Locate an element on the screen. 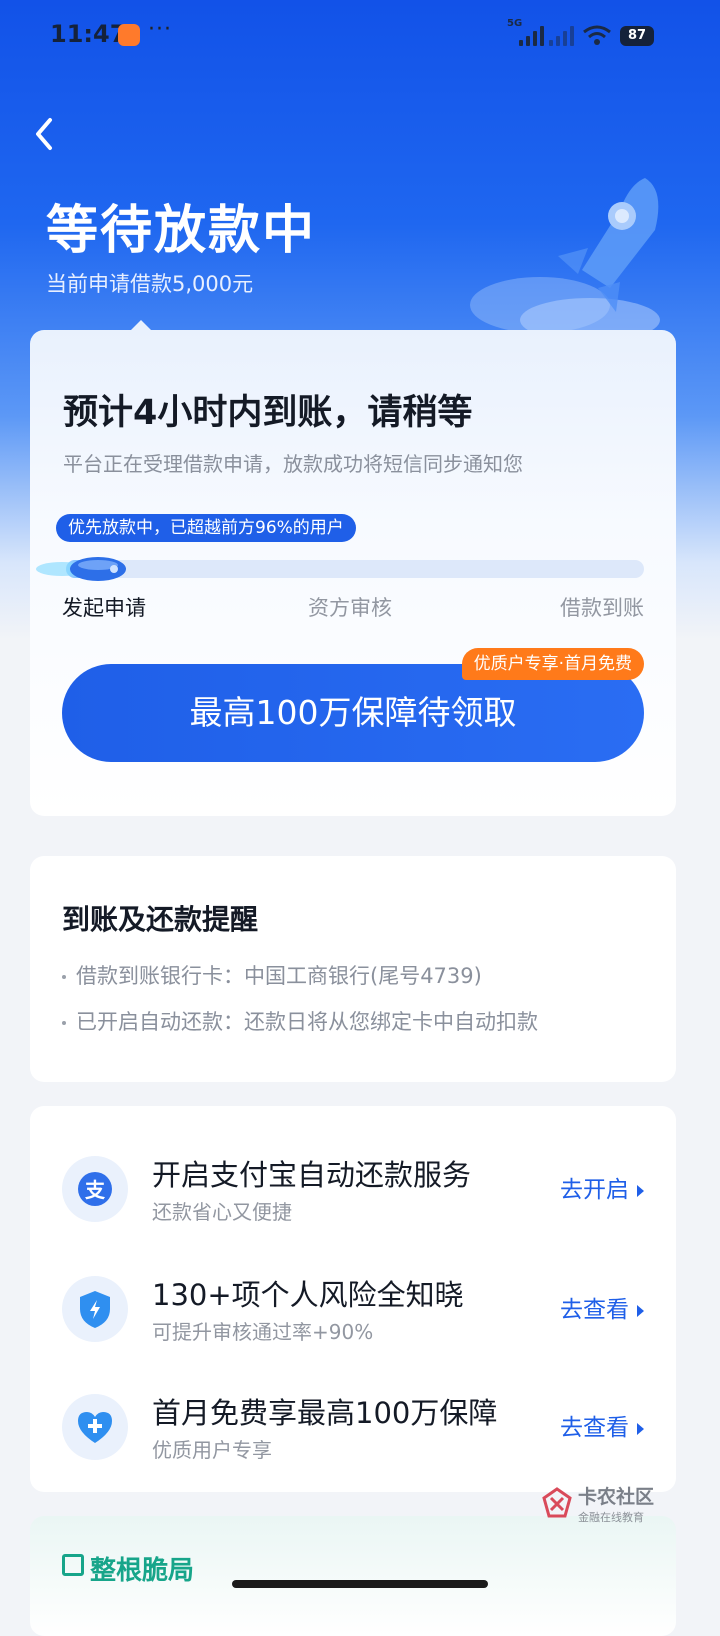 Image resolution: width=720 pixels, height=1636 pixels. service-subtitle: 优质用户专享 is located at coordinates (212, 1450).